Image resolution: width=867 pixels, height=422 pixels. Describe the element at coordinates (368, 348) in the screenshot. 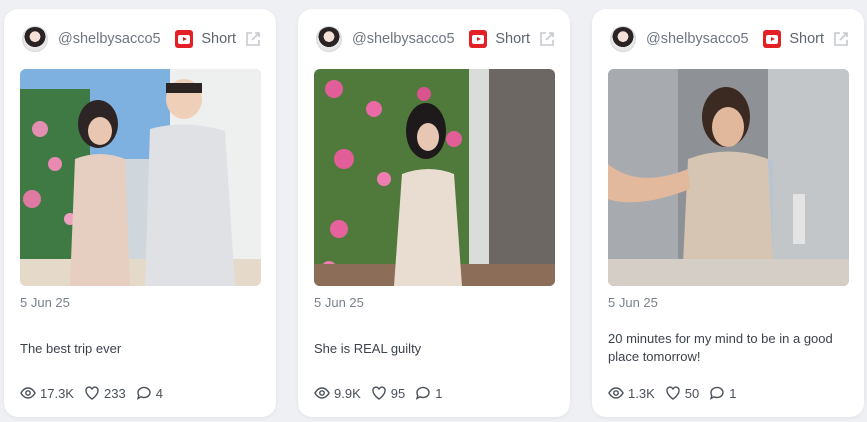

I see `post-caption: She is REAL guilty` at that location.